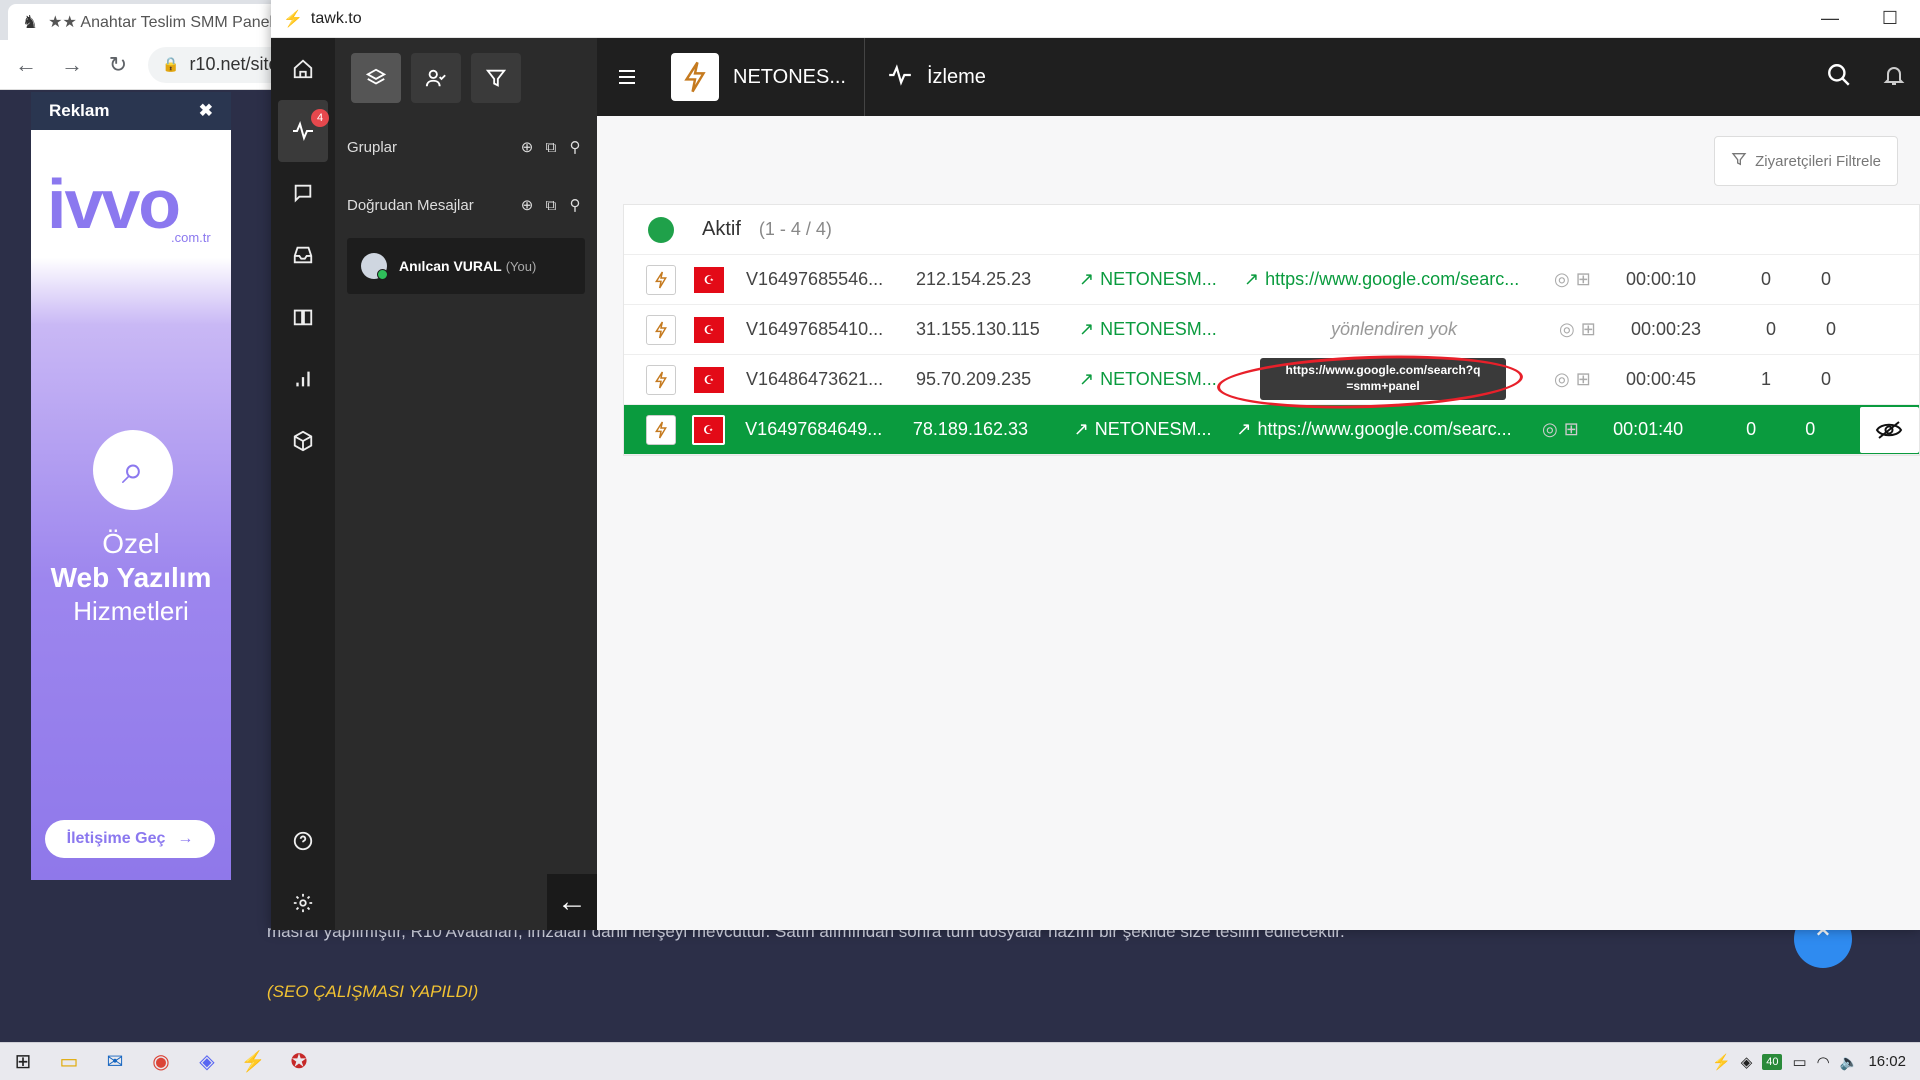 The width and height of the screenshot is (1920, 1080). Describe the element at coordinates (1271, 230) in the screenshot. I see `group-header: Aktif (1 - 4 / 4)` at that location.